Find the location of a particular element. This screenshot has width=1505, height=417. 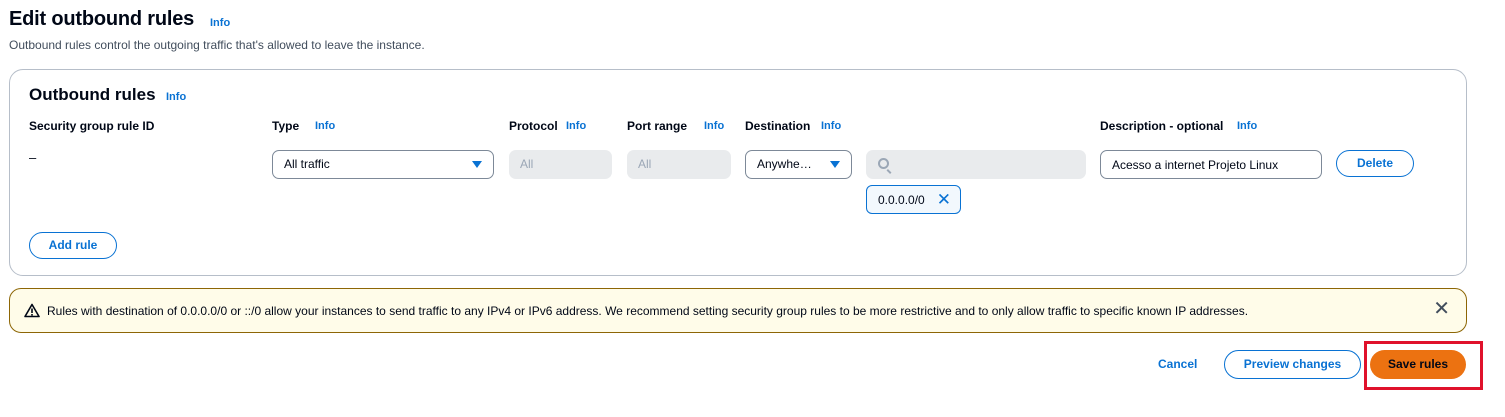

panel-title: Outbound rules is located at coordinates (92, 94).